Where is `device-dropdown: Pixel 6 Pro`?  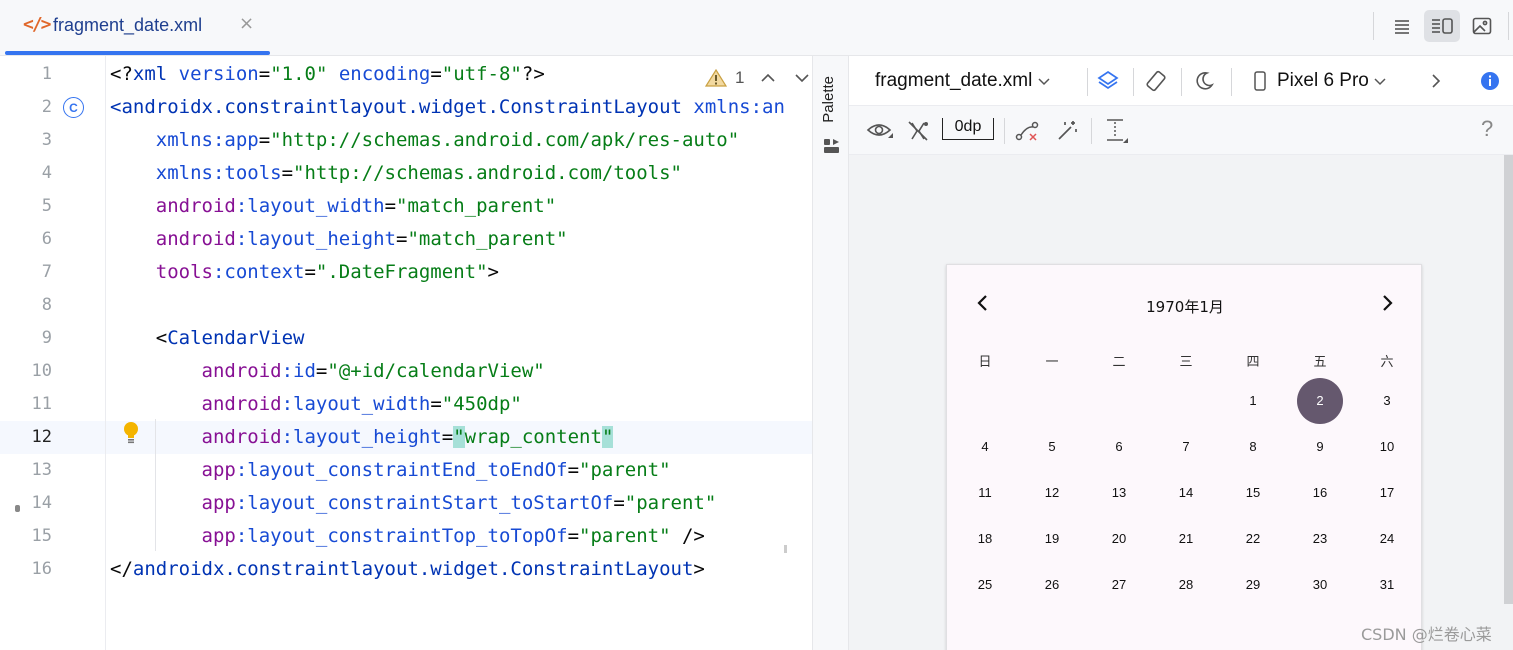
device-dropdown: Pixel 6 Pro is located at coordinates (1331, 81).